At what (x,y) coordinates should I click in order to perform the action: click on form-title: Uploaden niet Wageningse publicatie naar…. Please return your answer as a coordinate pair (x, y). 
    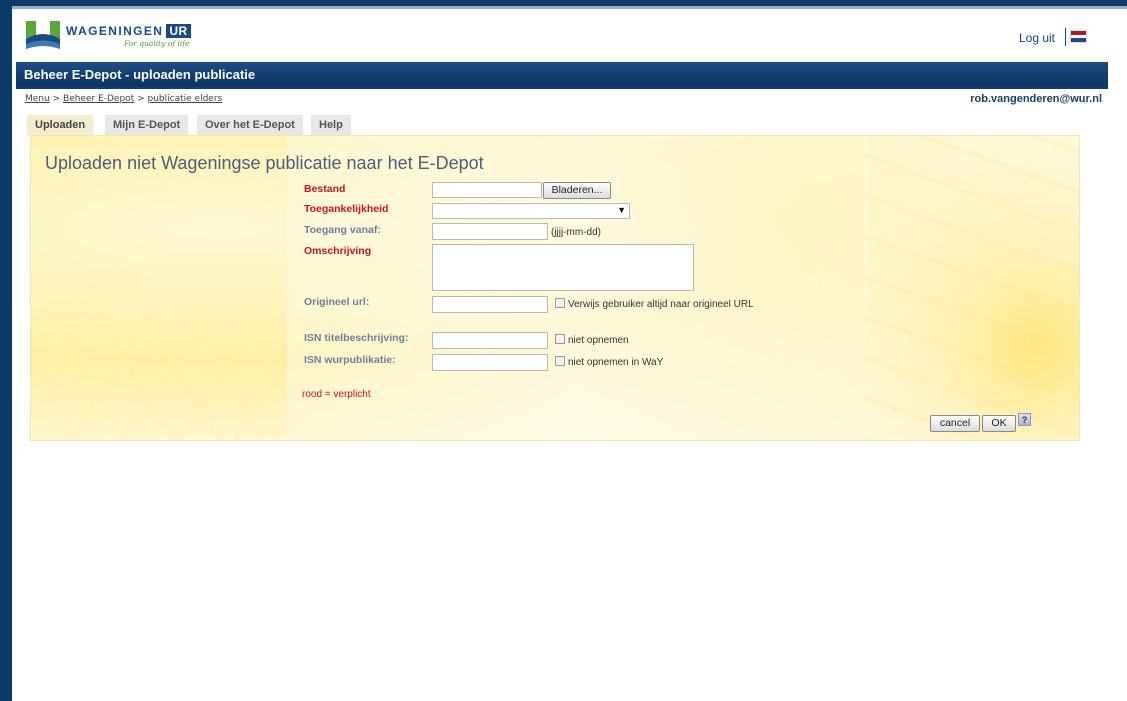
    Looking at the image, I should click on (264, 163).